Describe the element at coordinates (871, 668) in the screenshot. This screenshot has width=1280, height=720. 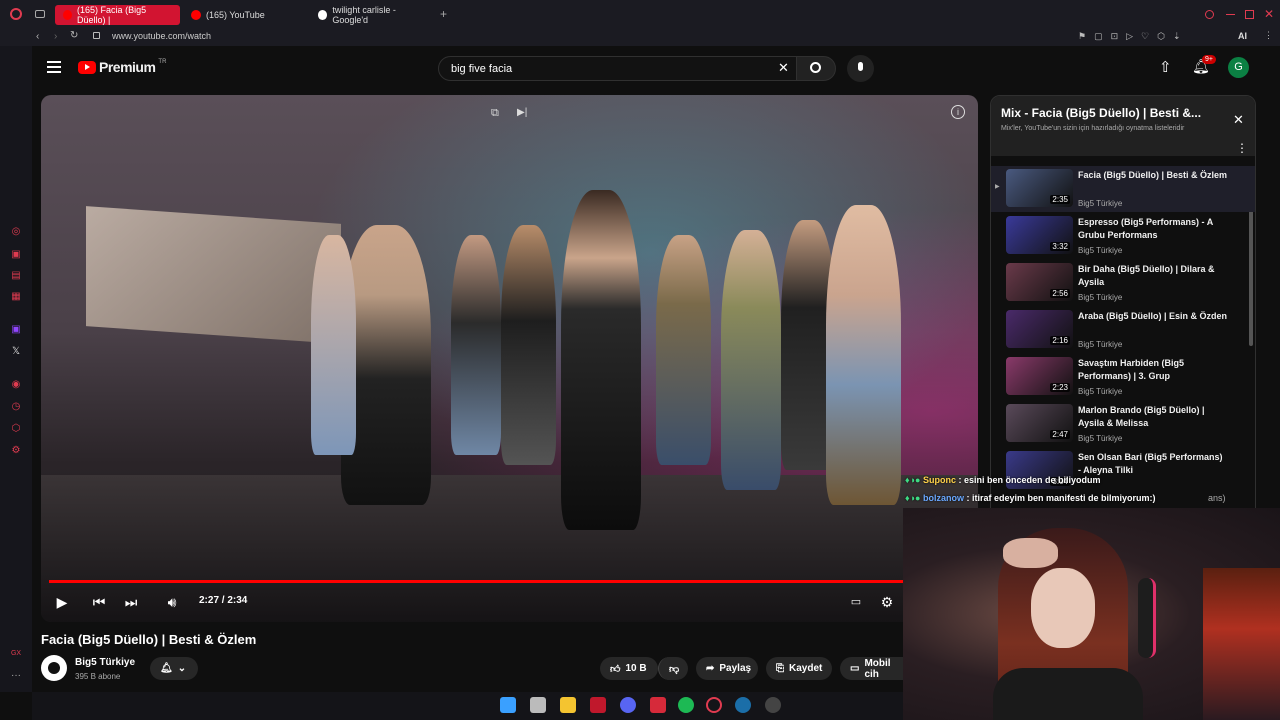
I see `mobile-button: ▭ Mobil cih` at that location.